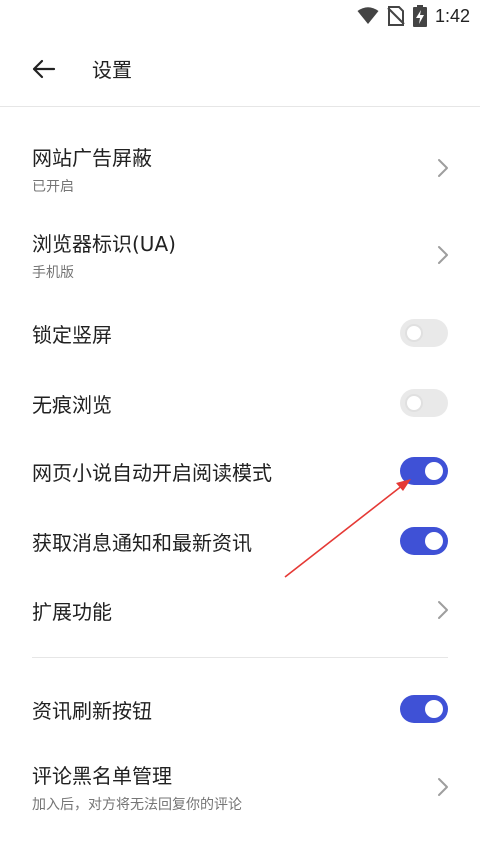 This screenshot has width=480, height=853. Describe the element at coordinates (72, 612) in the screenshot. I see `setting-title: 扩展功能` at that location.